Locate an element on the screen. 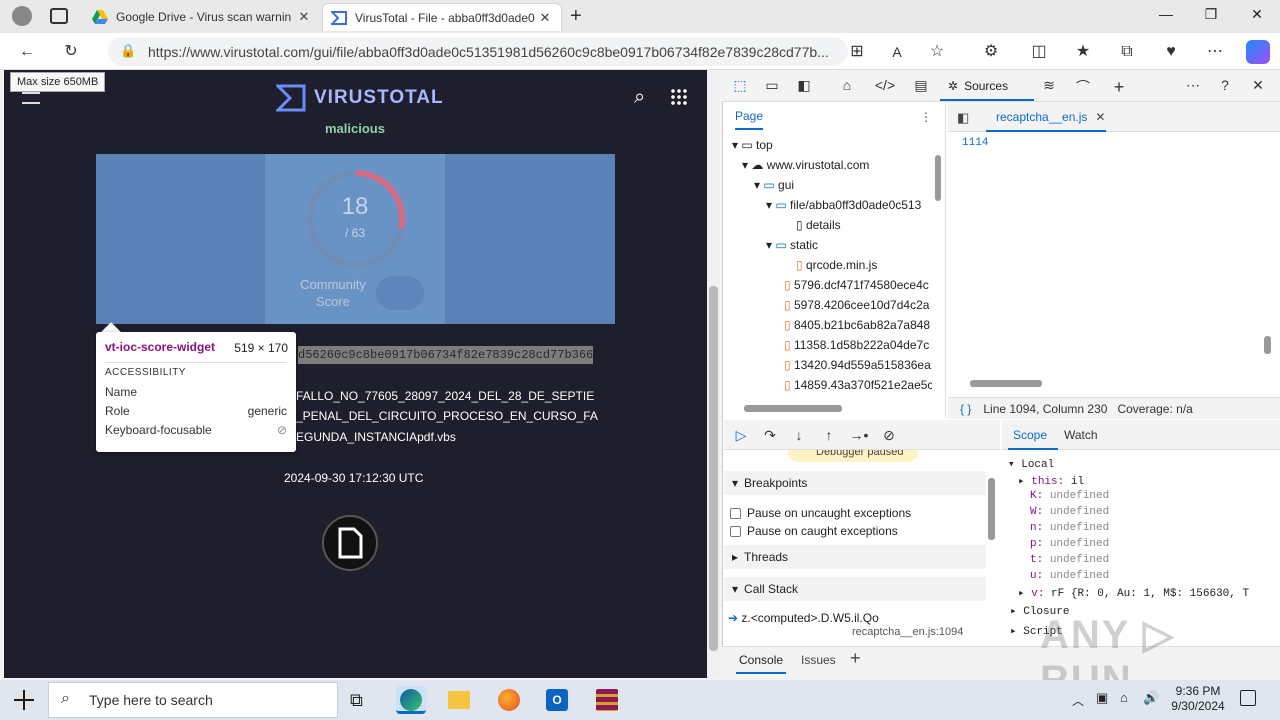 This screenshot has height=720, width=1280. close-devtools-icon: ✕ is located at coordinates (1258, 86).